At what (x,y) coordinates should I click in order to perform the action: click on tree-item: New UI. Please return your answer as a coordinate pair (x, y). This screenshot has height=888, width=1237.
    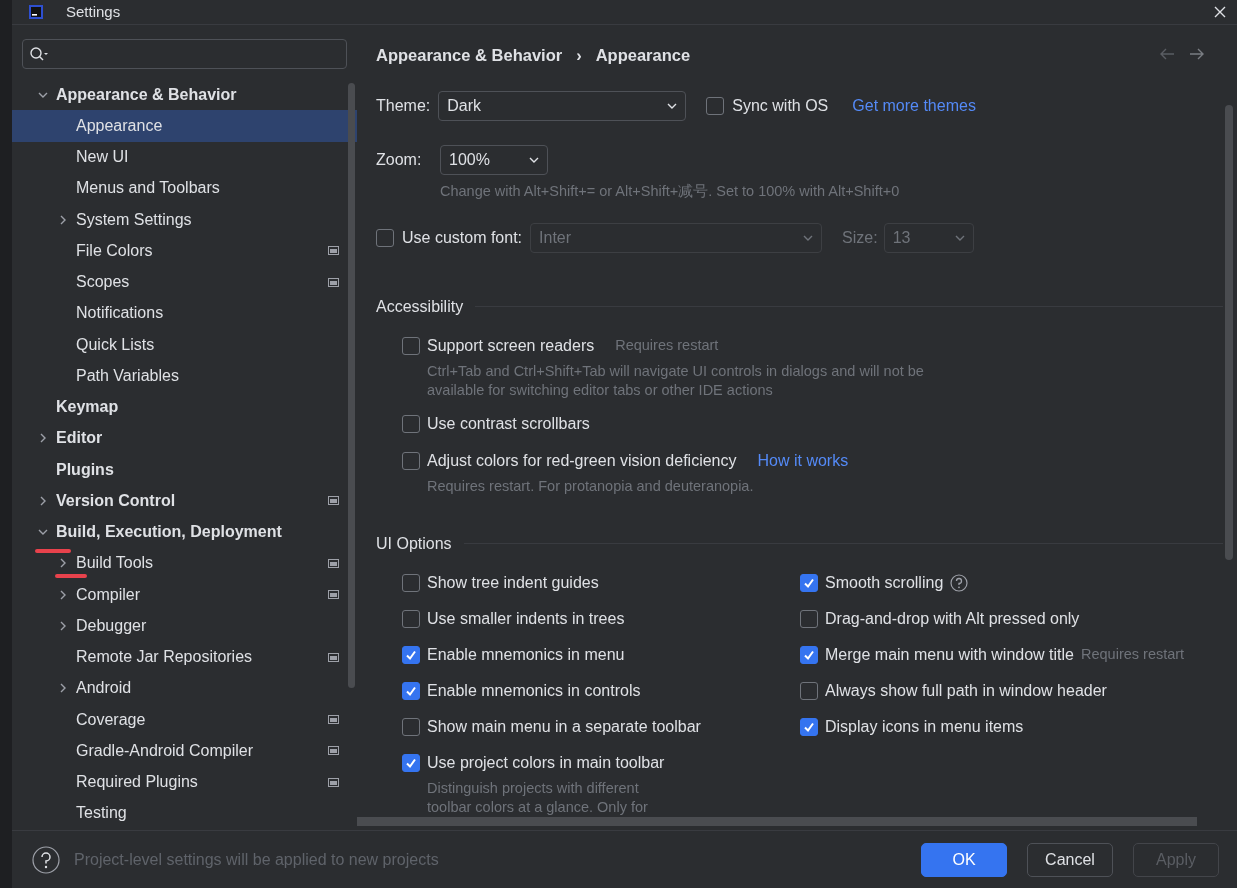
    Looking at the image, I should click on (184, 157).